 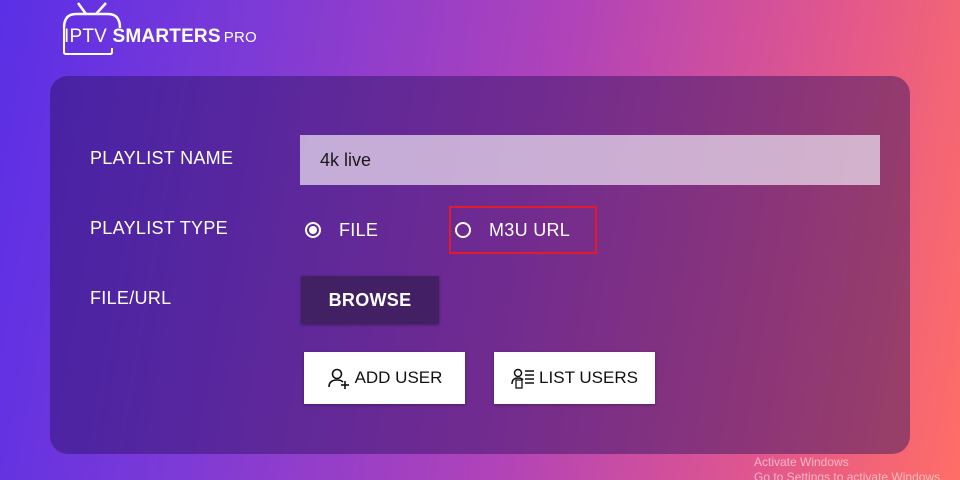 What do you see at coordinates (313, 230) in the screenshot?
I see `radio-selected-icon` at bounding box center [313, 230].